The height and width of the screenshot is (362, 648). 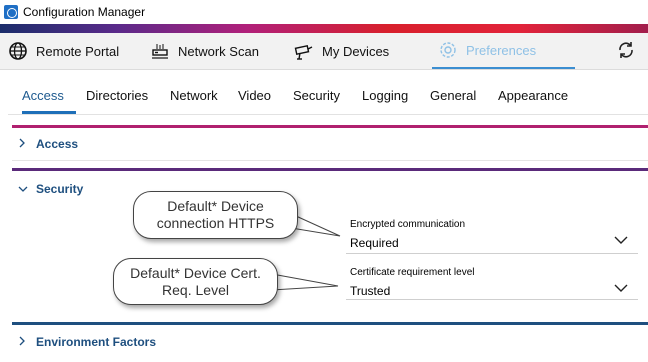 What do you see at coordinates (49, 112) in the screenshot?
I see `active-tab-indicator` at bounding box center [49, 112].